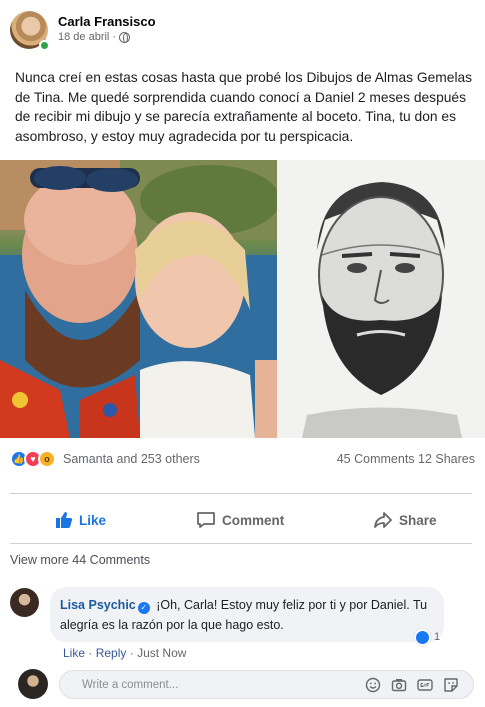 The height and width of the screenshot is (707, 485). Describe the element at coordinates (131, 459) in the screenshot. I see `reactors-summary: Samanta and 253 others` at that location.